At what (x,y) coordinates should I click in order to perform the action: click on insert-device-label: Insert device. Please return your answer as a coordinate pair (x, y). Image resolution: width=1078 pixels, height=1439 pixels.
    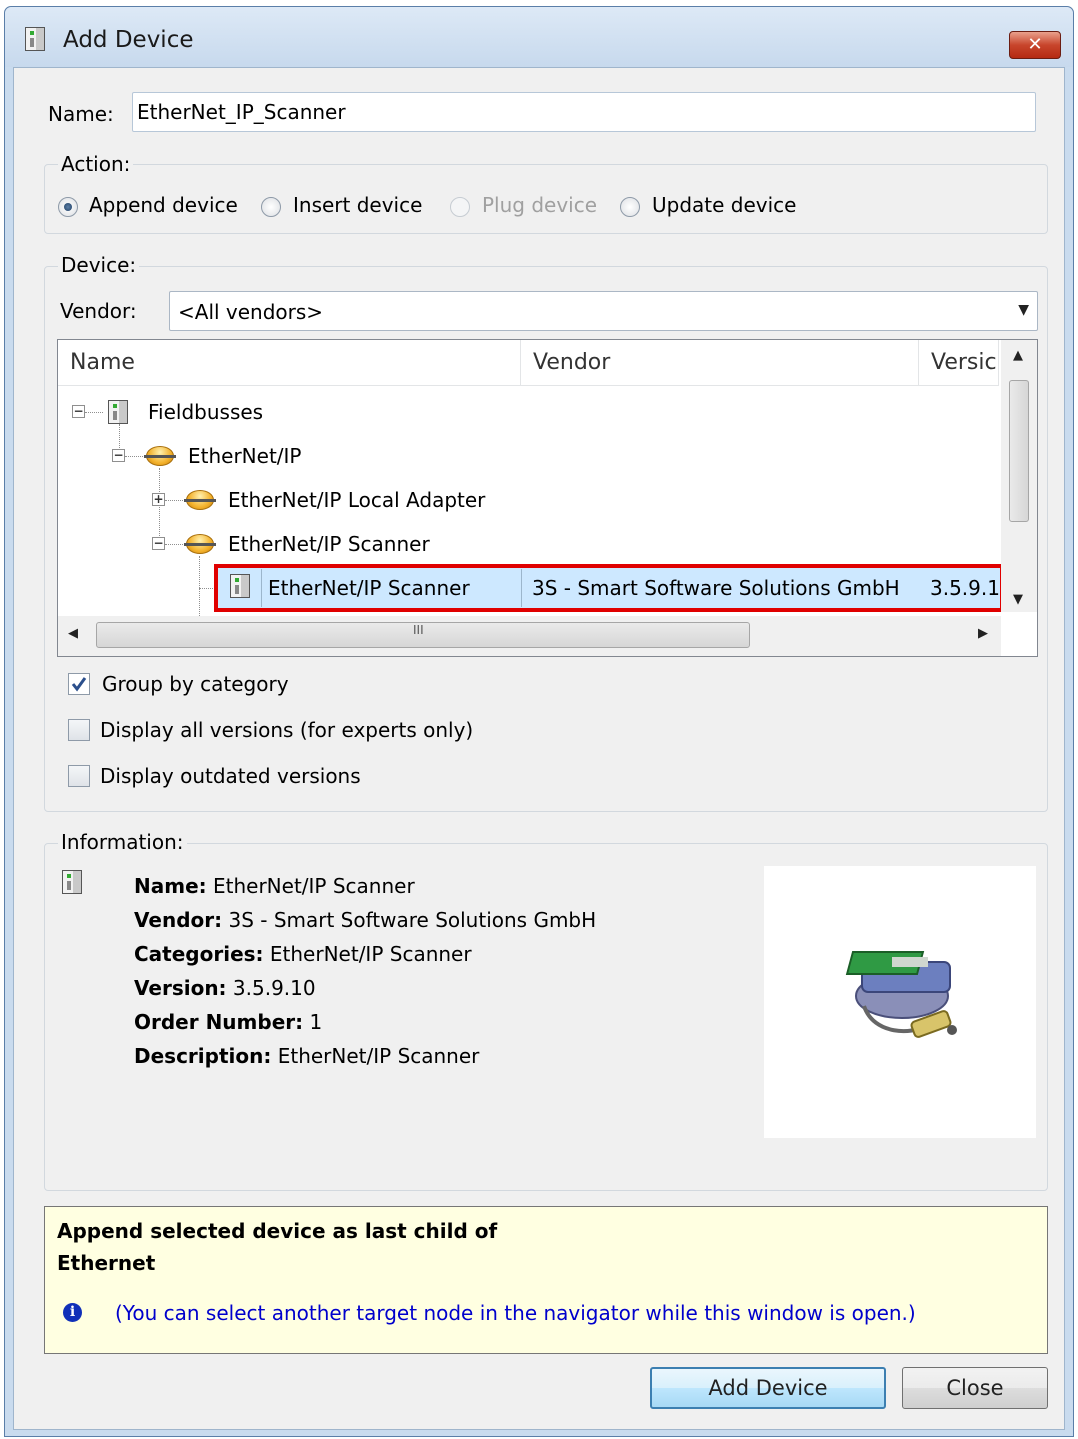
    Looking at the image, I should click on (357, 205).